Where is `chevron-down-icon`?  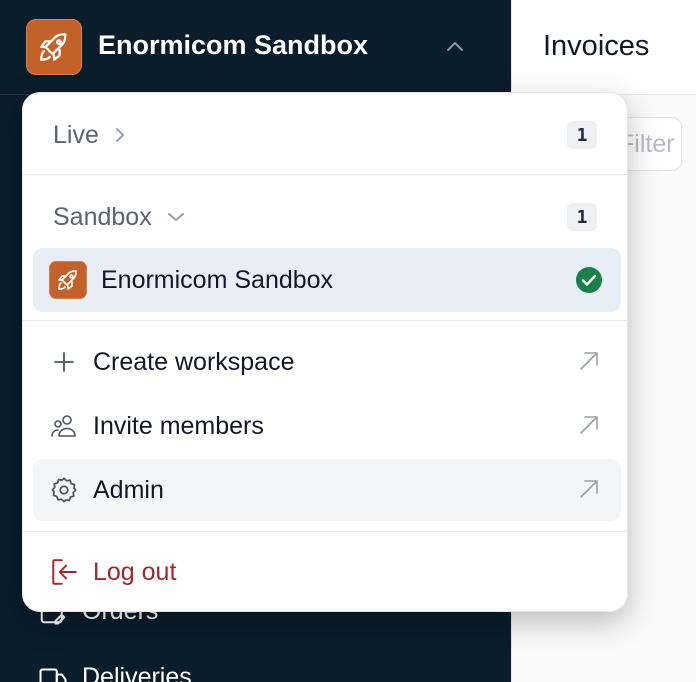 chevron-down-icon is located at coordinates (175, 217).